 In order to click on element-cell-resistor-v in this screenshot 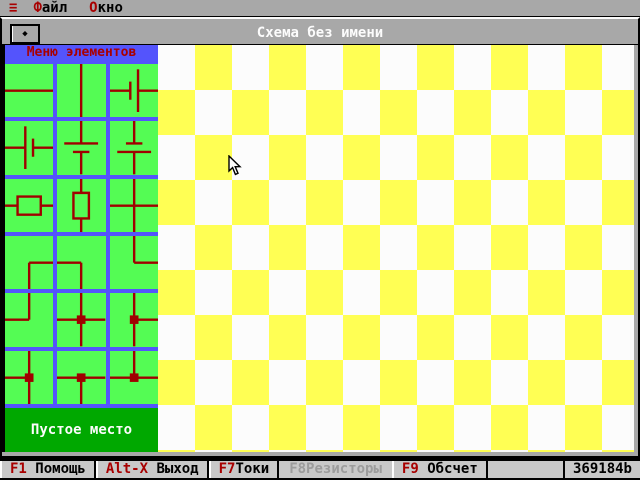, I will do `click(81, 205)`.